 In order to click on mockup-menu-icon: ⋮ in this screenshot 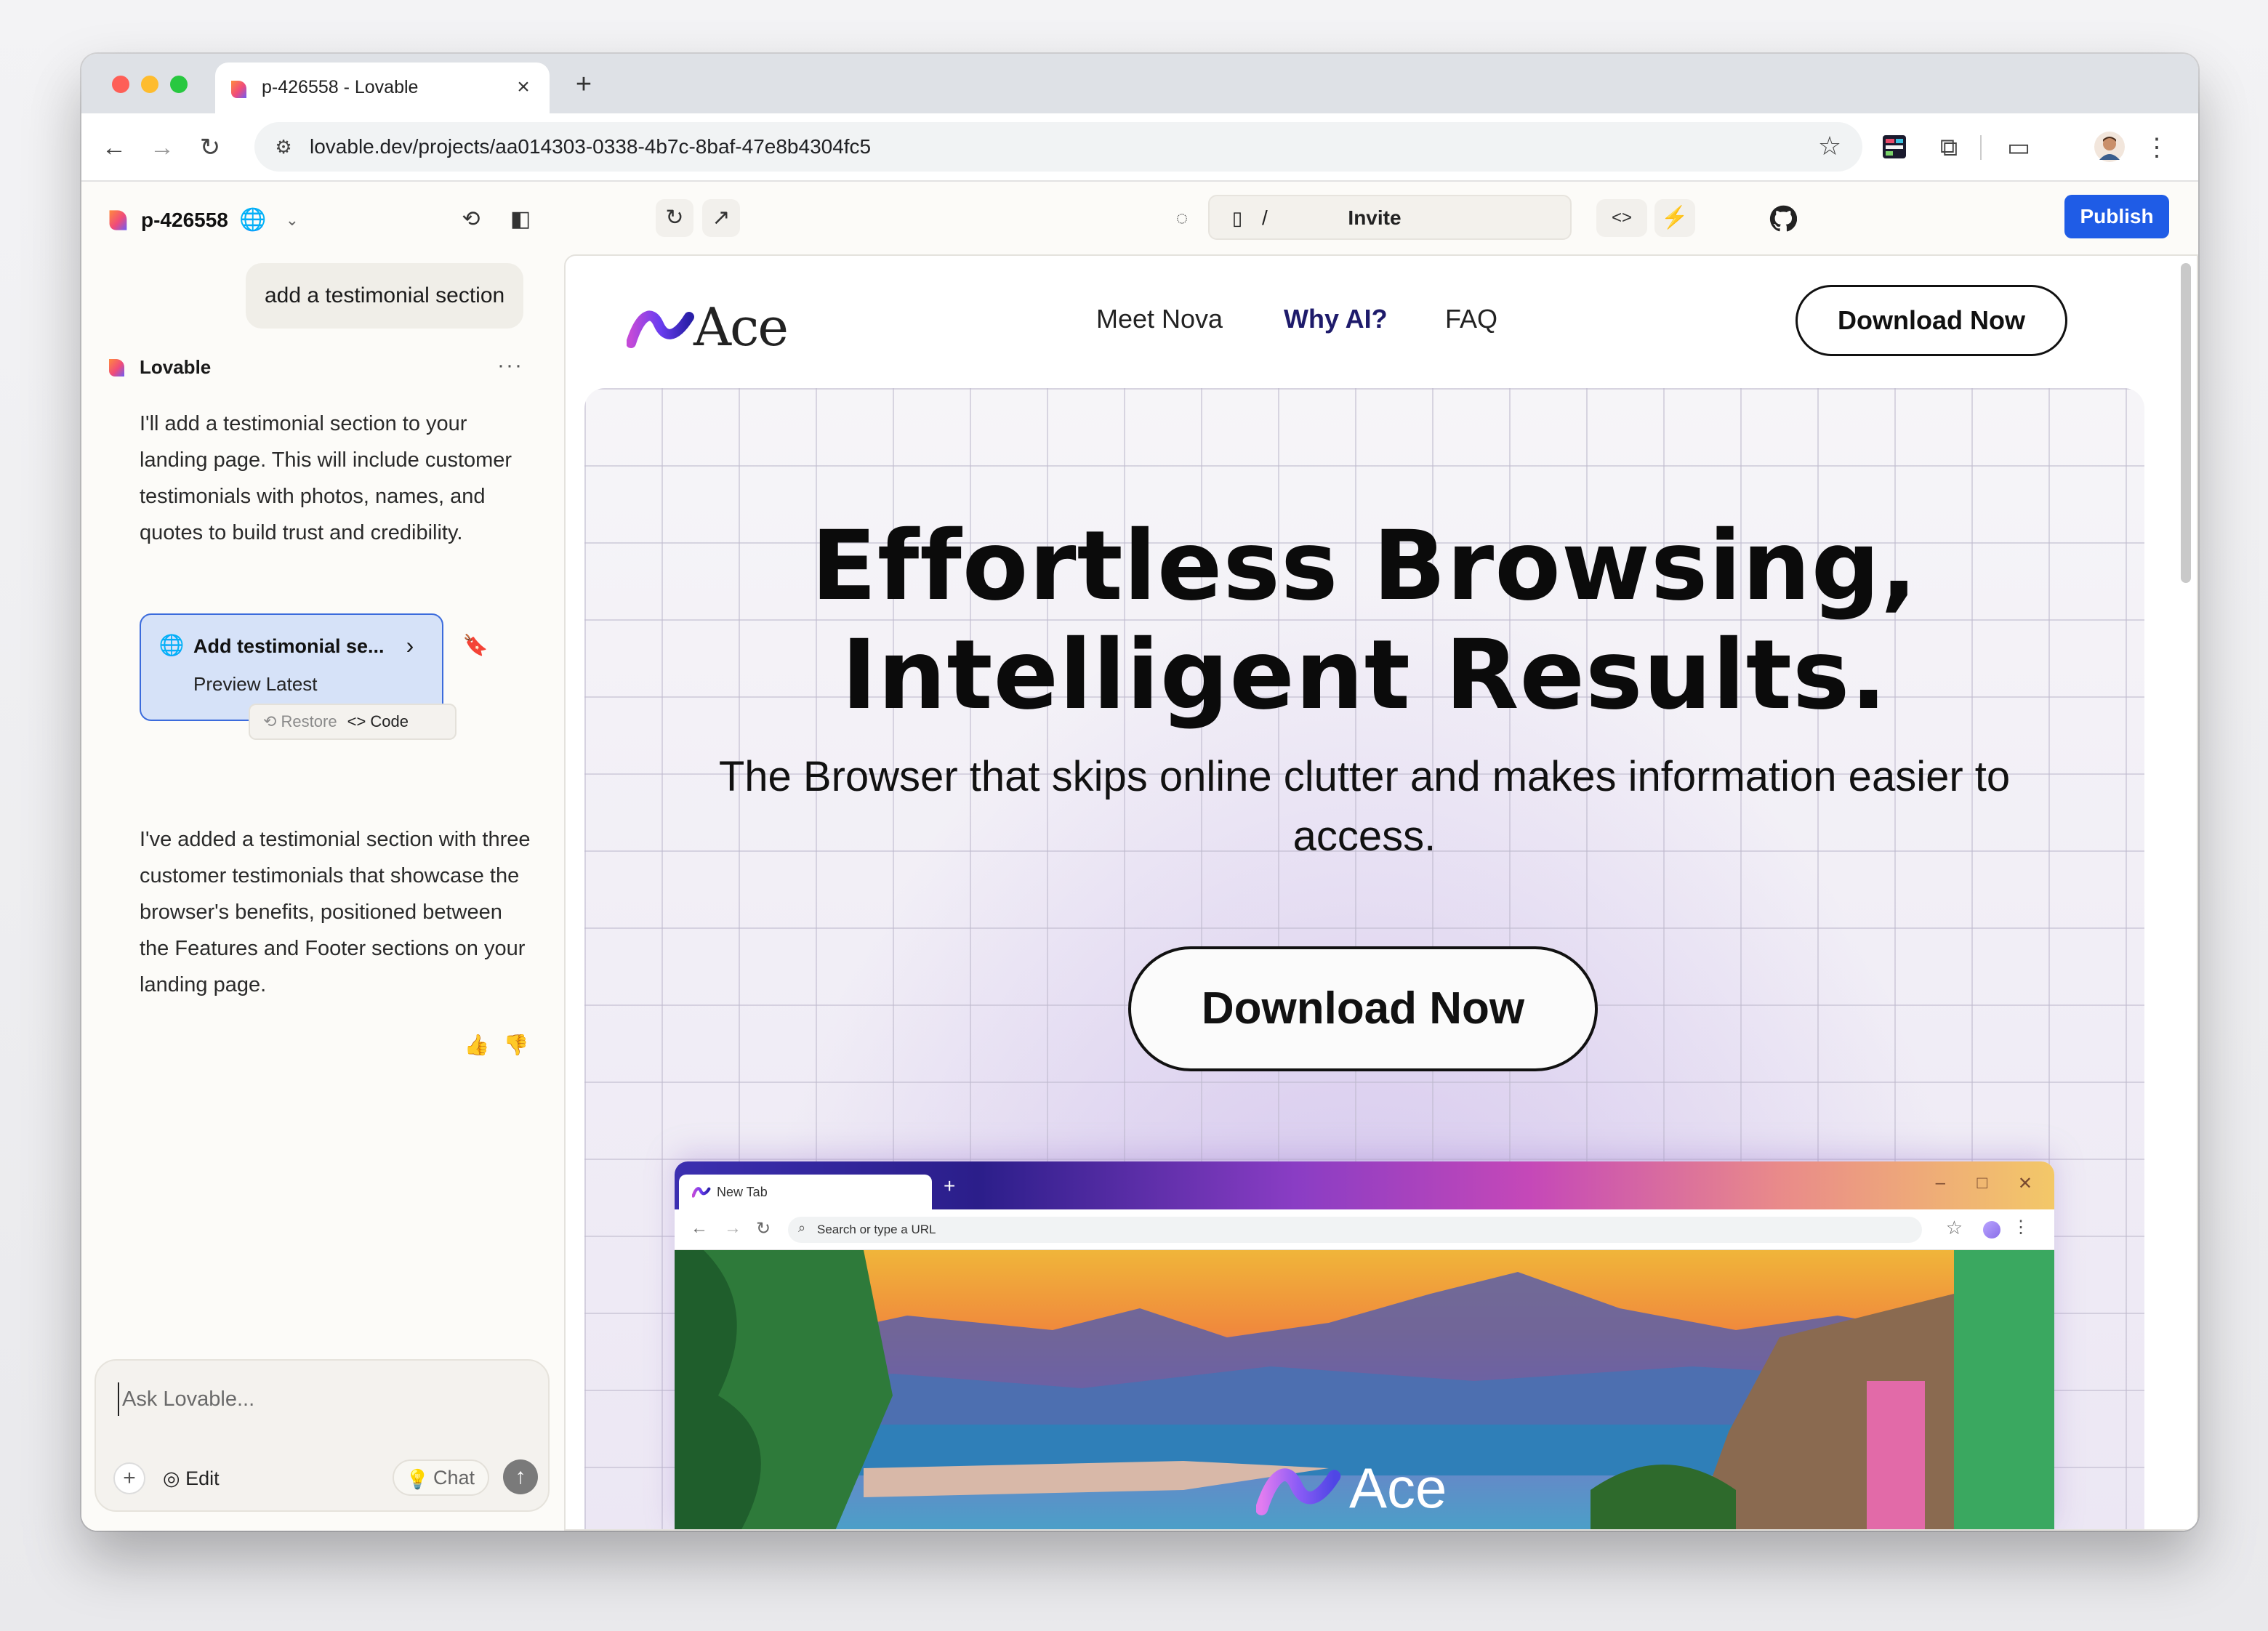, I will do `click(2021, 1227)`.